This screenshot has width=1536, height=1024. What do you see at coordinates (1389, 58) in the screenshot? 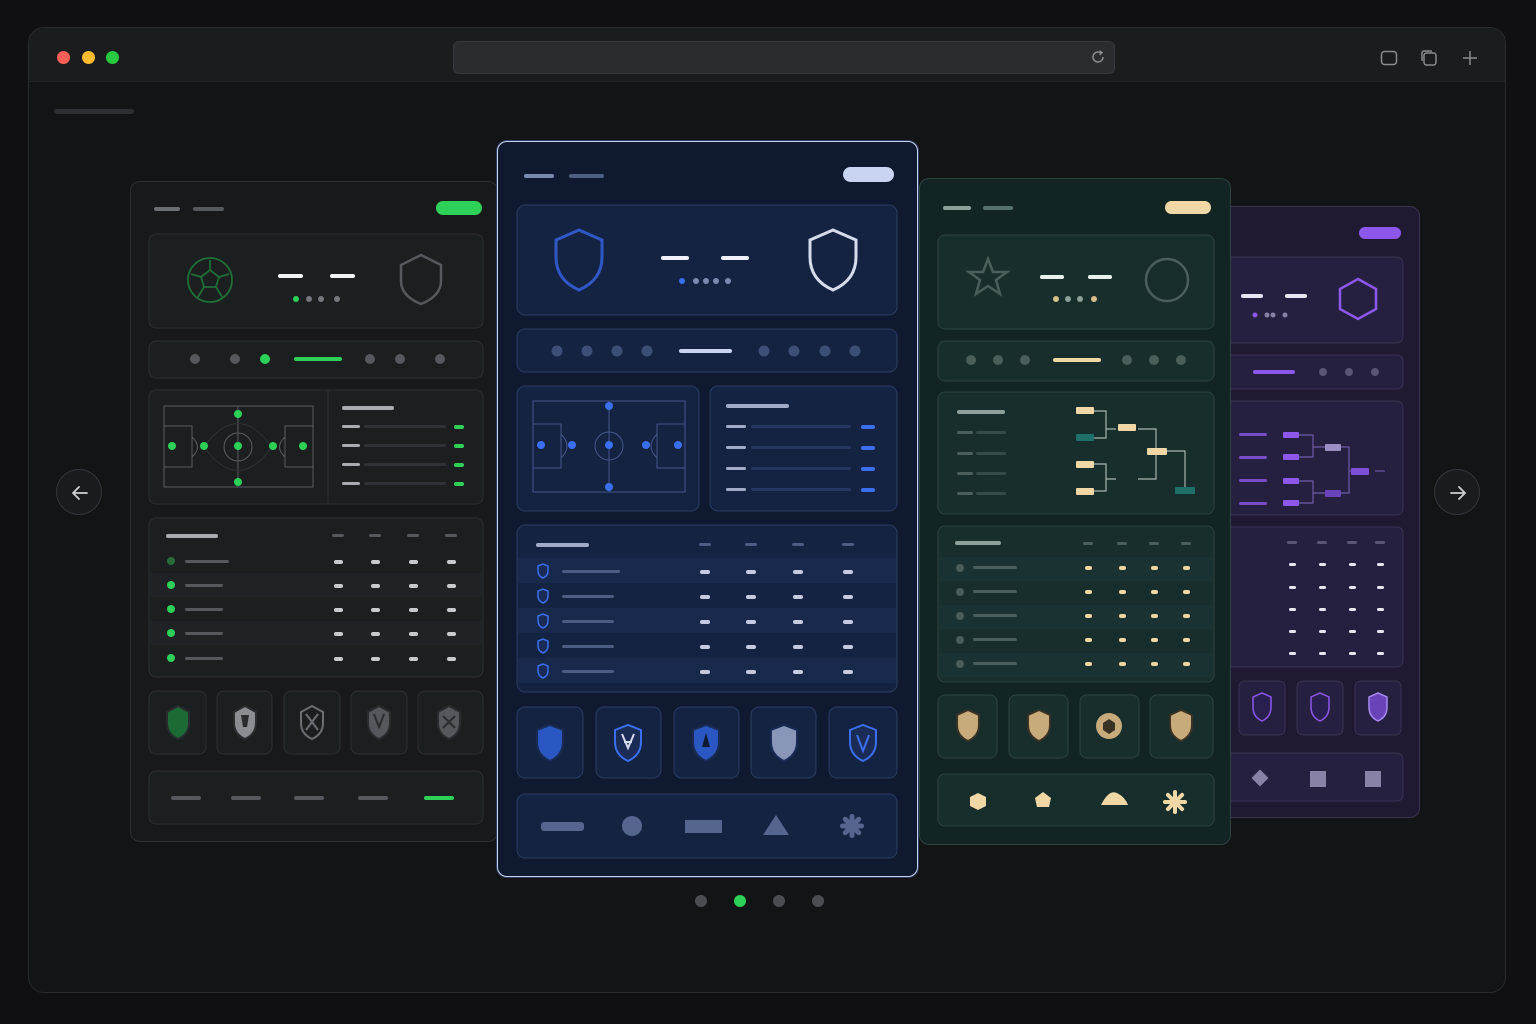
I see `sidebar-icon` at bounding box center [1389, 58].